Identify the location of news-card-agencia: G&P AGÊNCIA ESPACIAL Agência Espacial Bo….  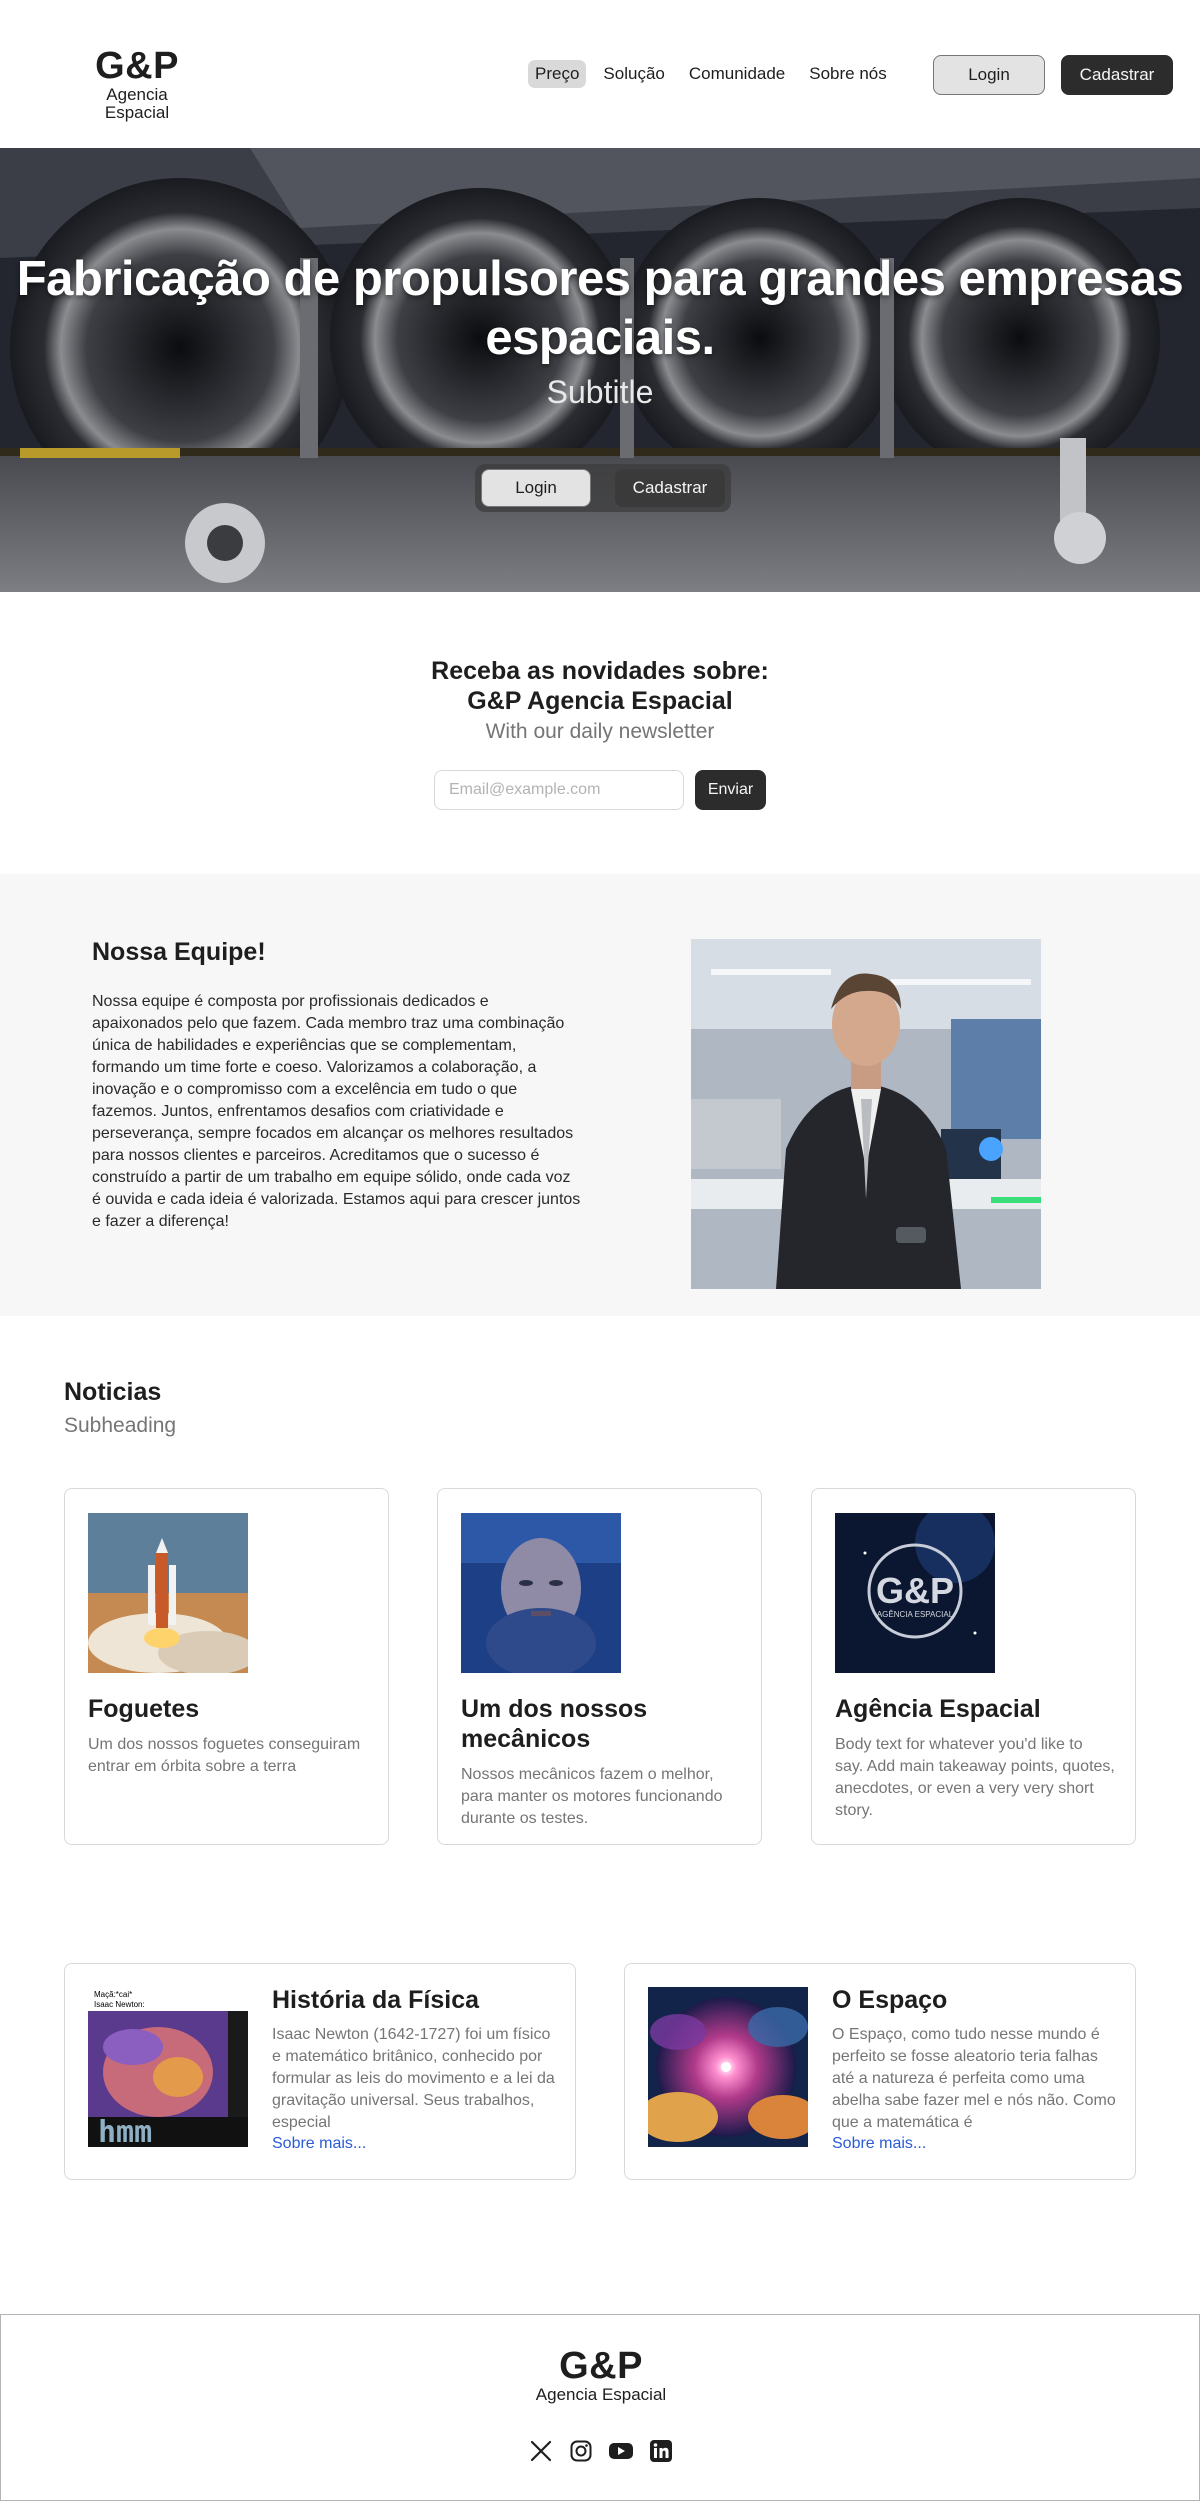
(973, 1666).